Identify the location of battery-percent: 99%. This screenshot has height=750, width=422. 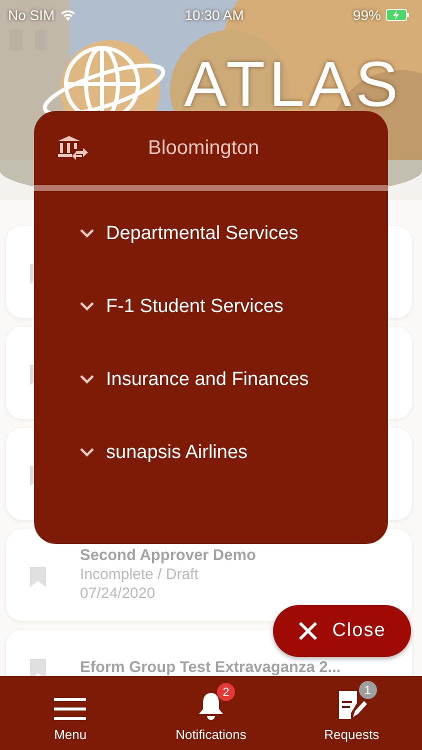
(366, 15).